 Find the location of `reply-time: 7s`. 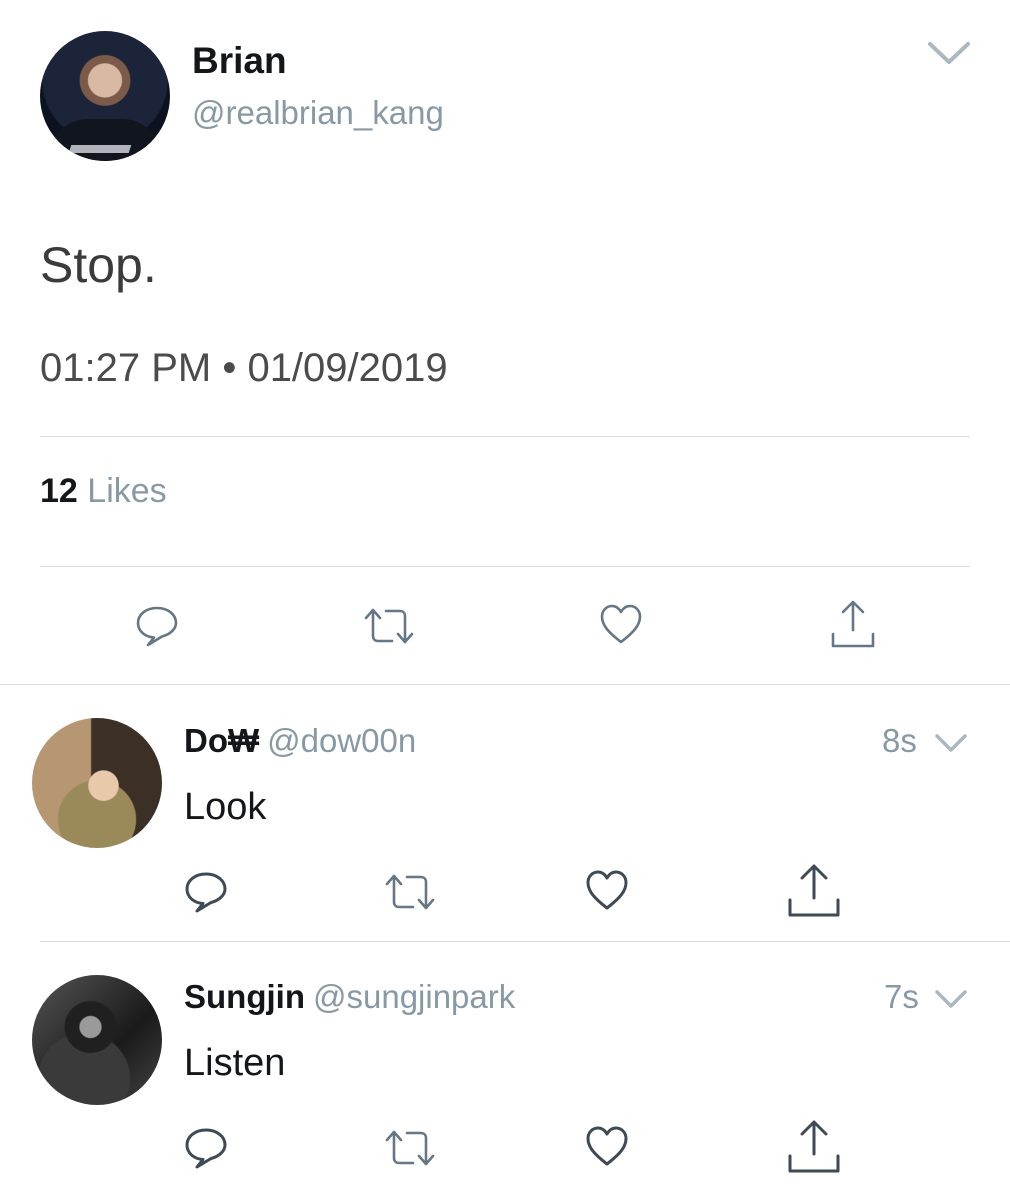

reply-time: 7s is located at coordinates (901, 996).